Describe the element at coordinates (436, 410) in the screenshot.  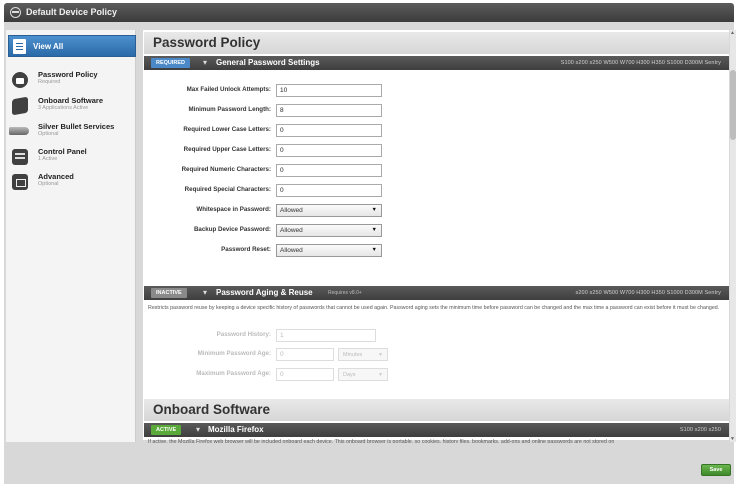
I see `section-onboard-software: Onboard Software` at that location.